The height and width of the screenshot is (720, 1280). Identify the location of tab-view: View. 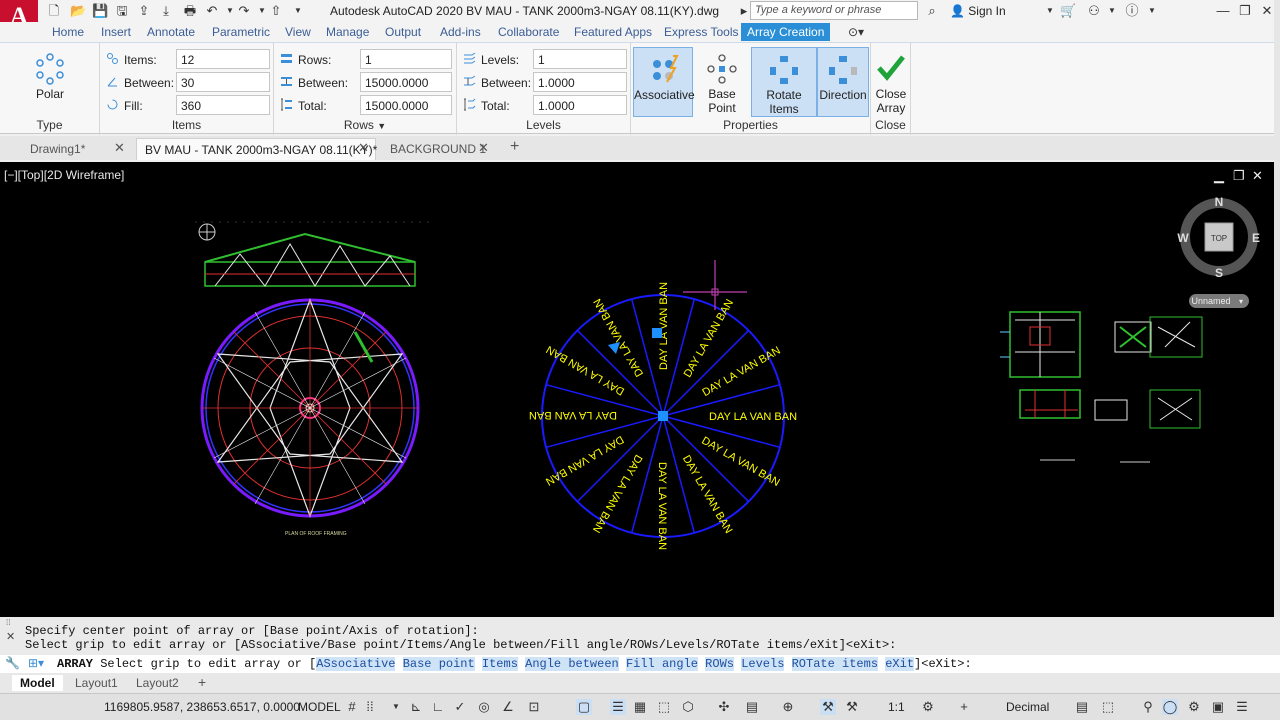
(298, 32).